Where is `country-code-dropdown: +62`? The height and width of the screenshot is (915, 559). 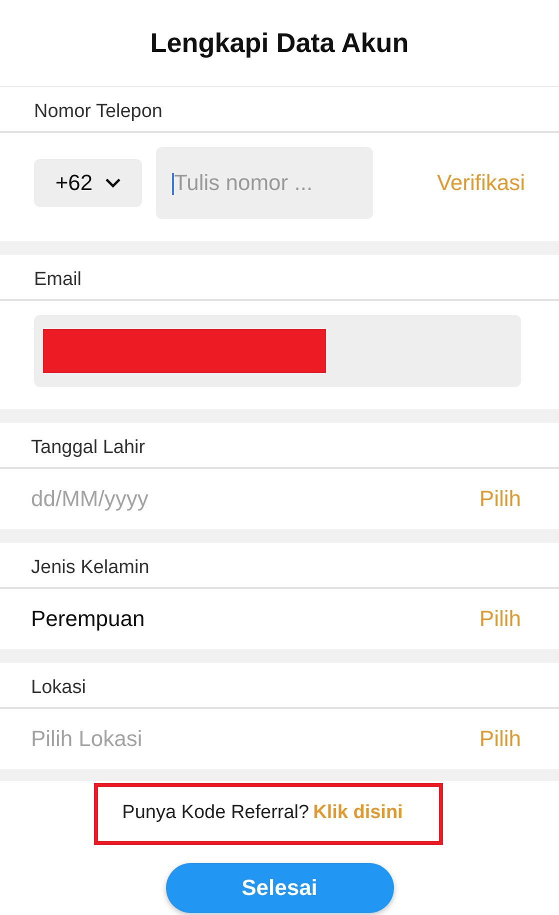
country-code-dropdown: +62 is located at coordinates (88, 183).